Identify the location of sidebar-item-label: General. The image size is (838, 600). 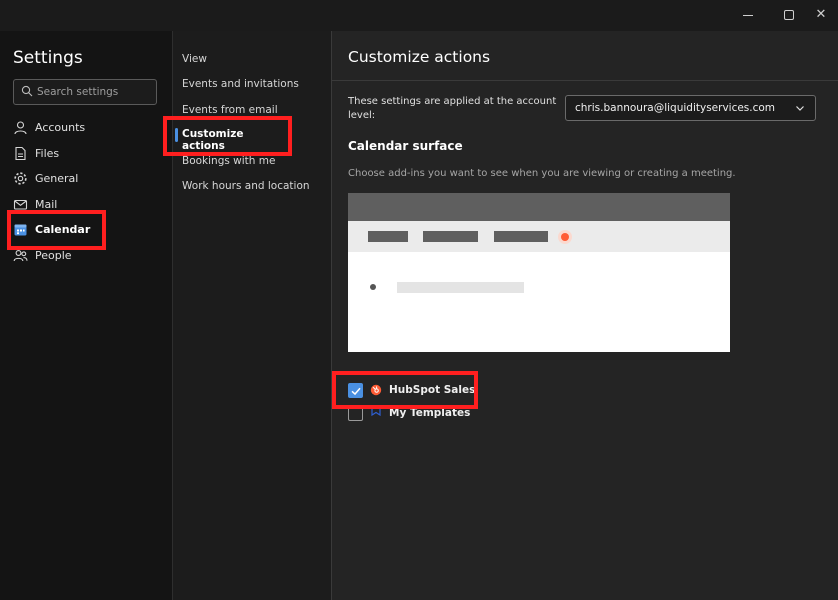
(57, 178).